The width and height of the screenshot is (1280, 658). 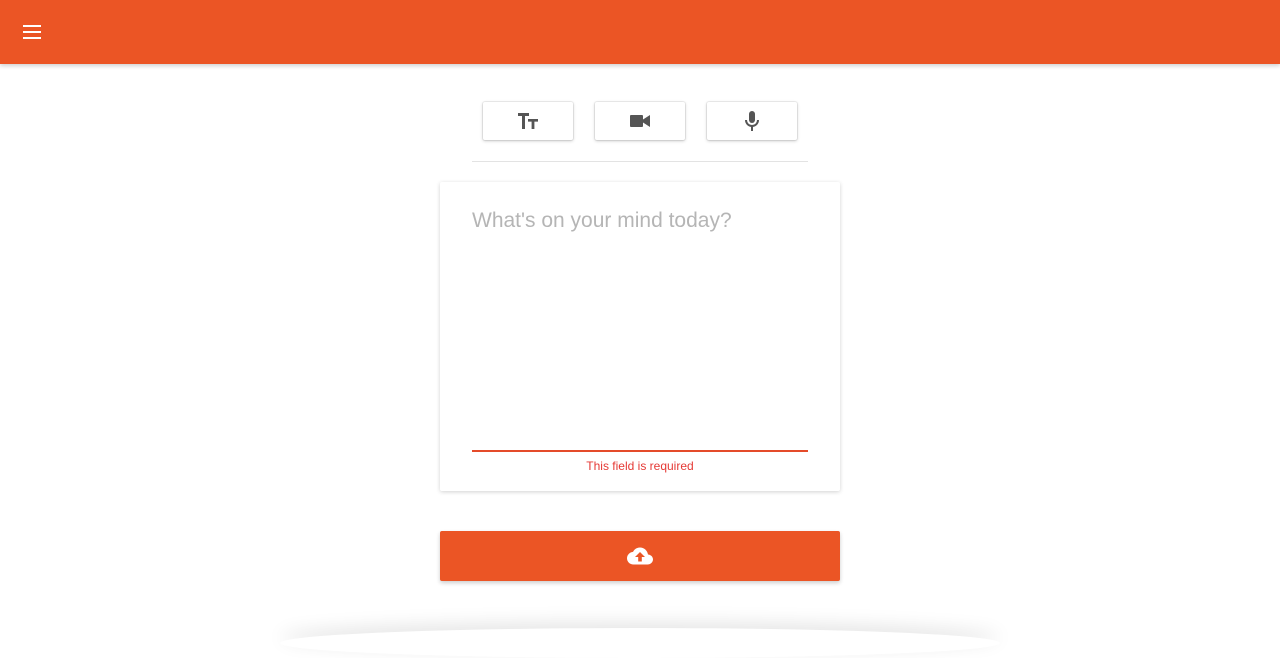 I want to click on menu-icon, so click(x=32, y=32).